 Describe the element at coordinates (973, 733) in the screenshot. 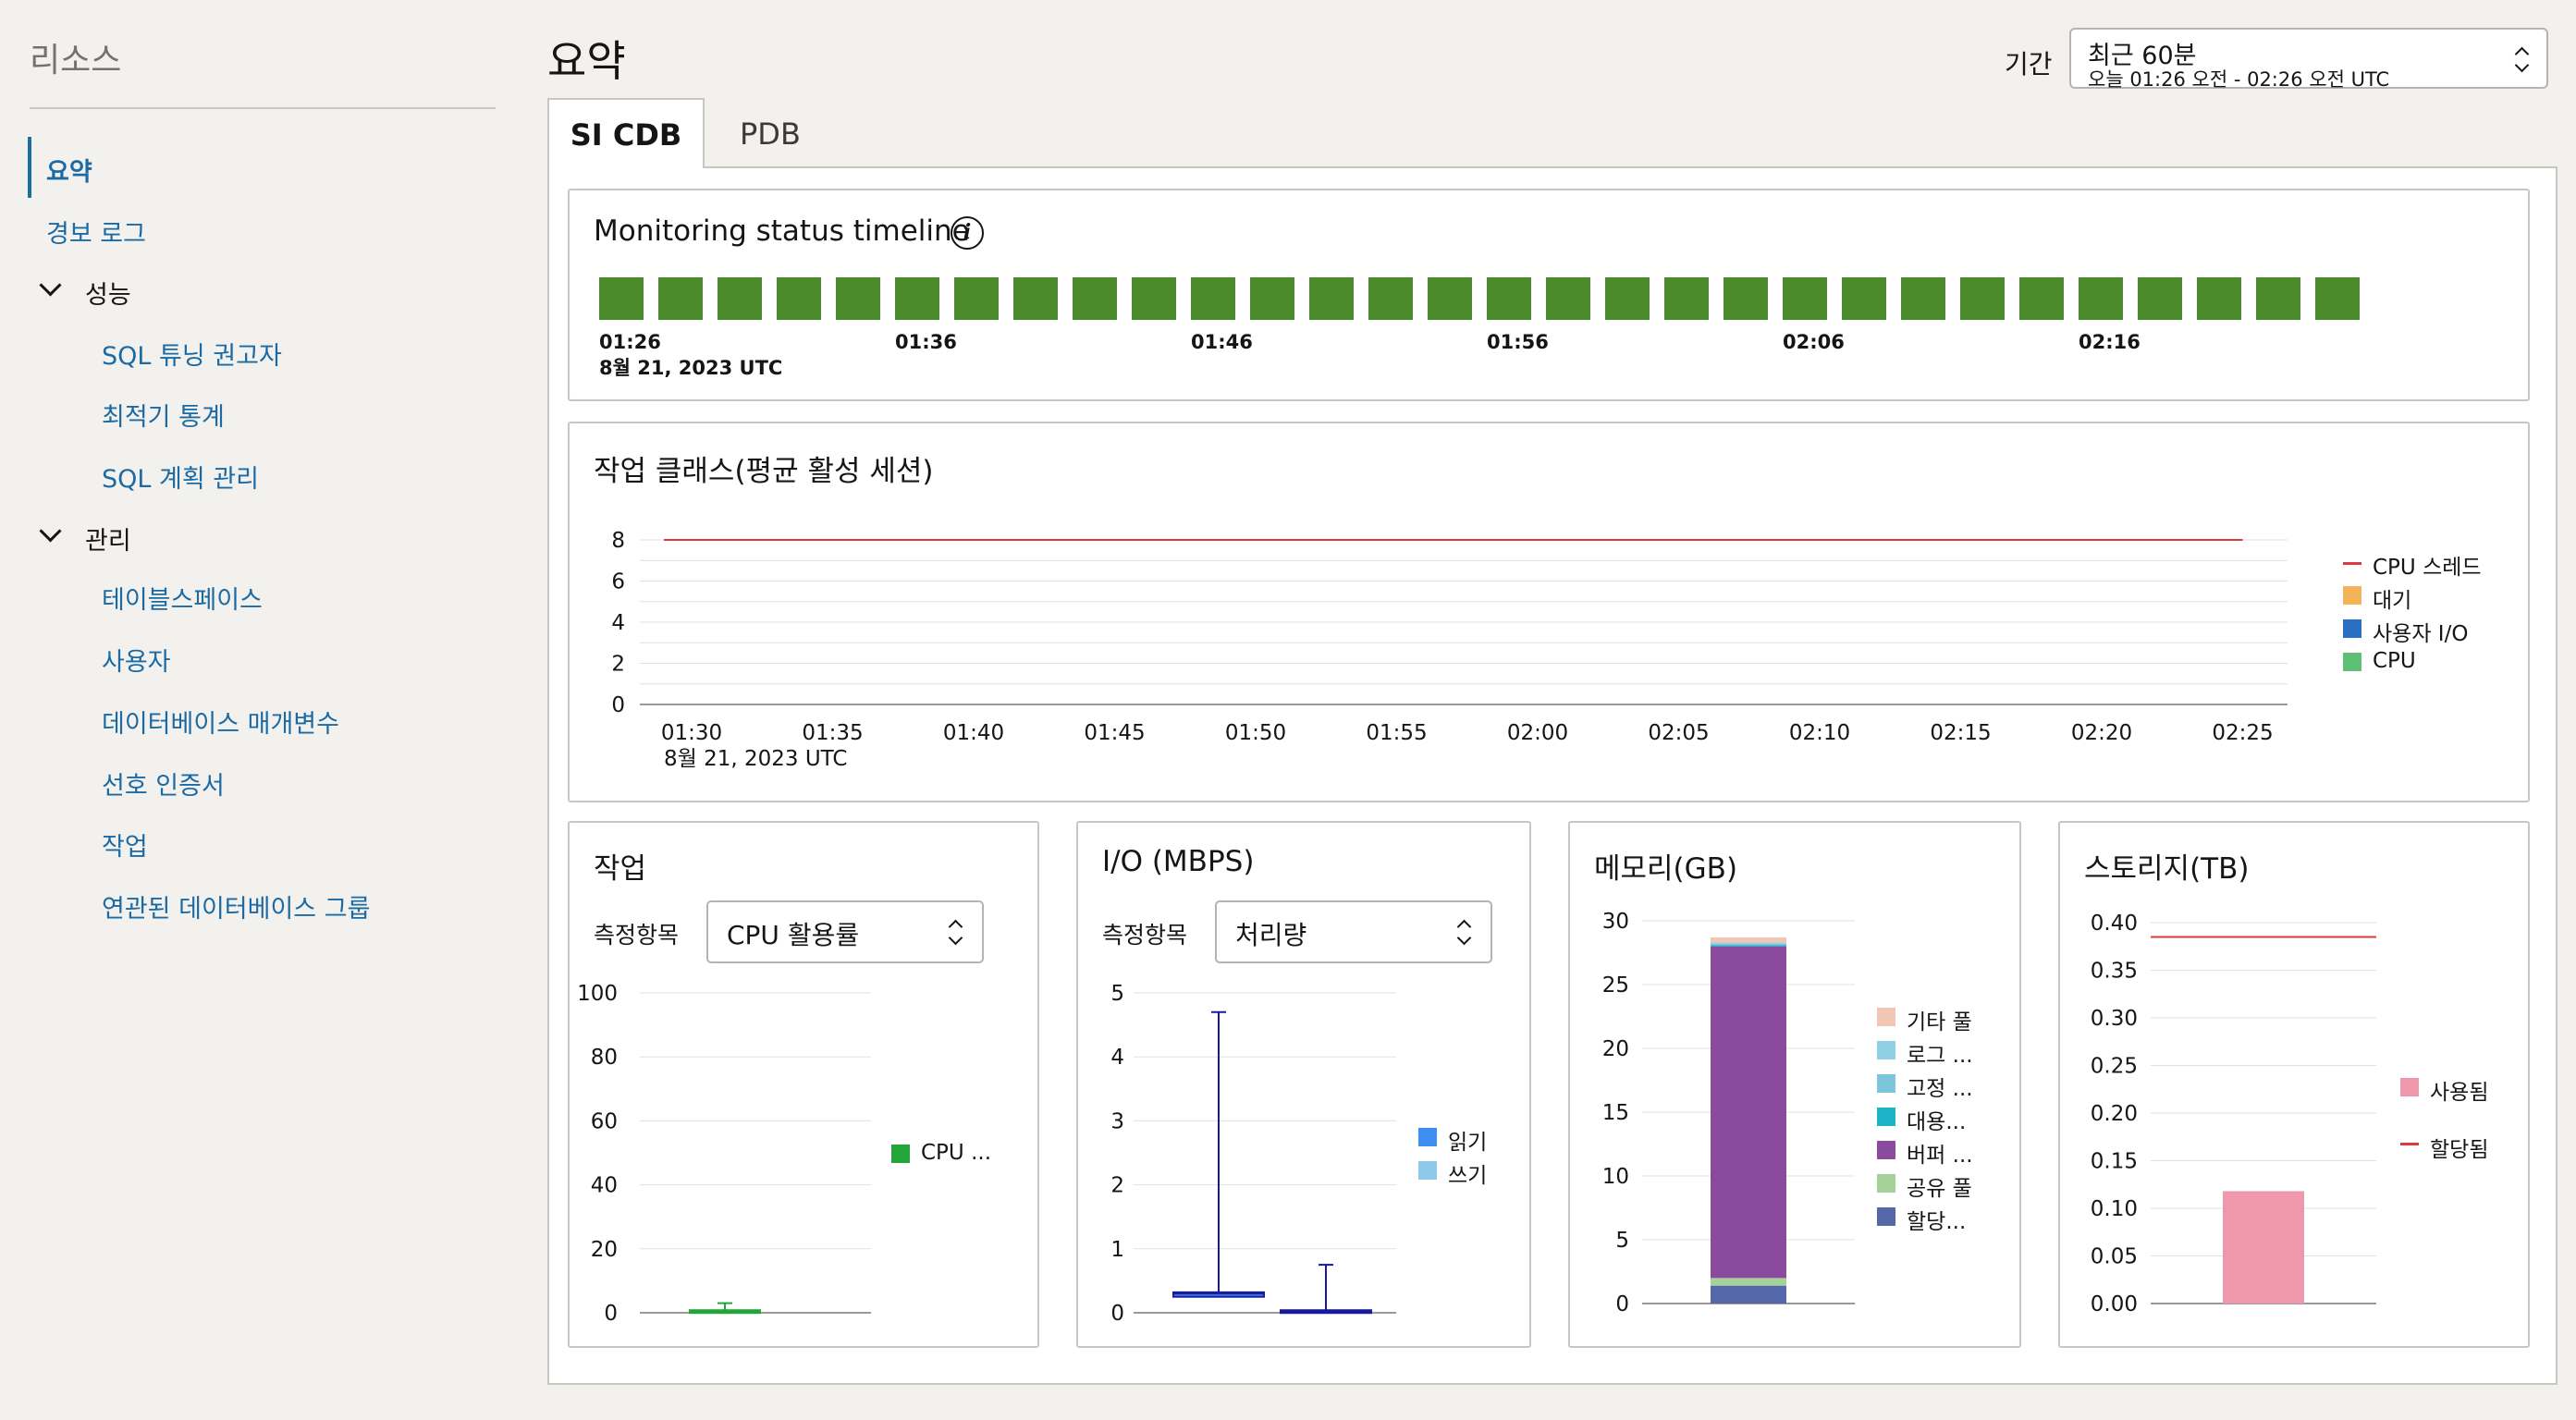

I see `x-tick-label: 01:40` at that location.